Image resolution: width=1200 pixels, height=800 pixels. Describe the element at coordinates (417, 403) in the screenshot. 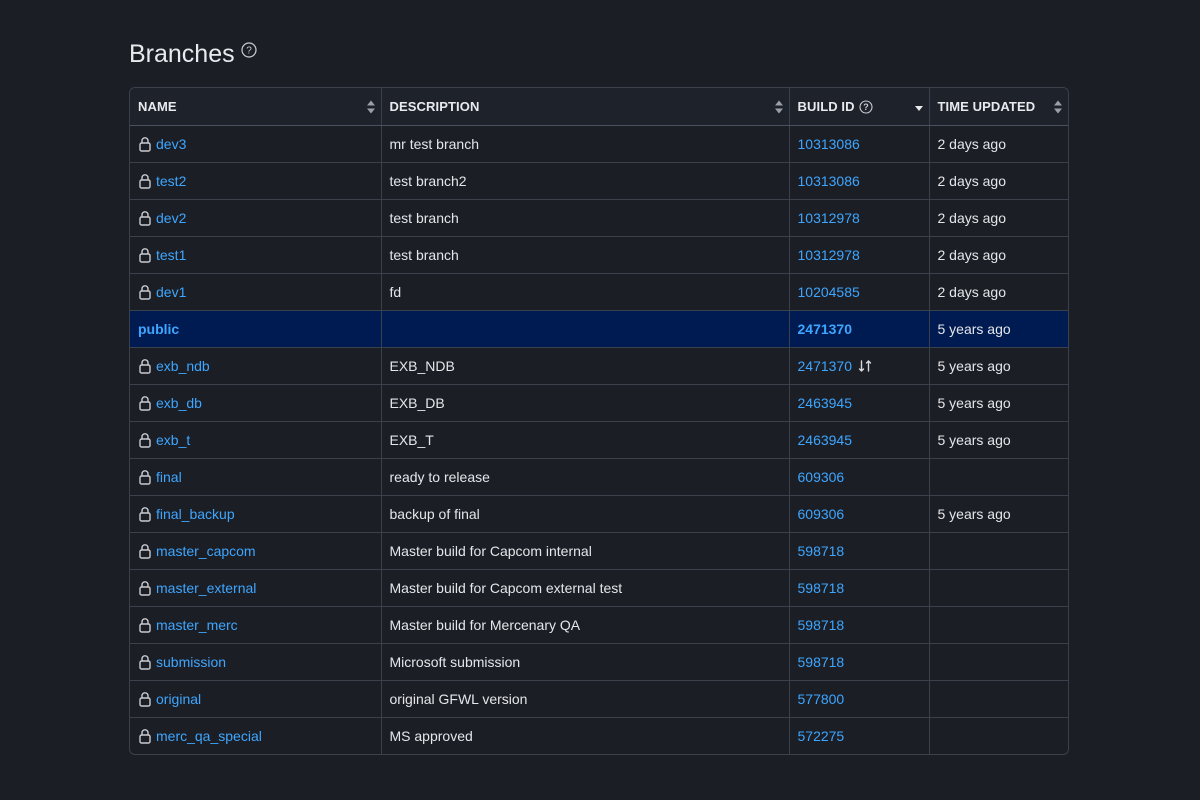

I see `branch-description: EXB_DB` at that location.